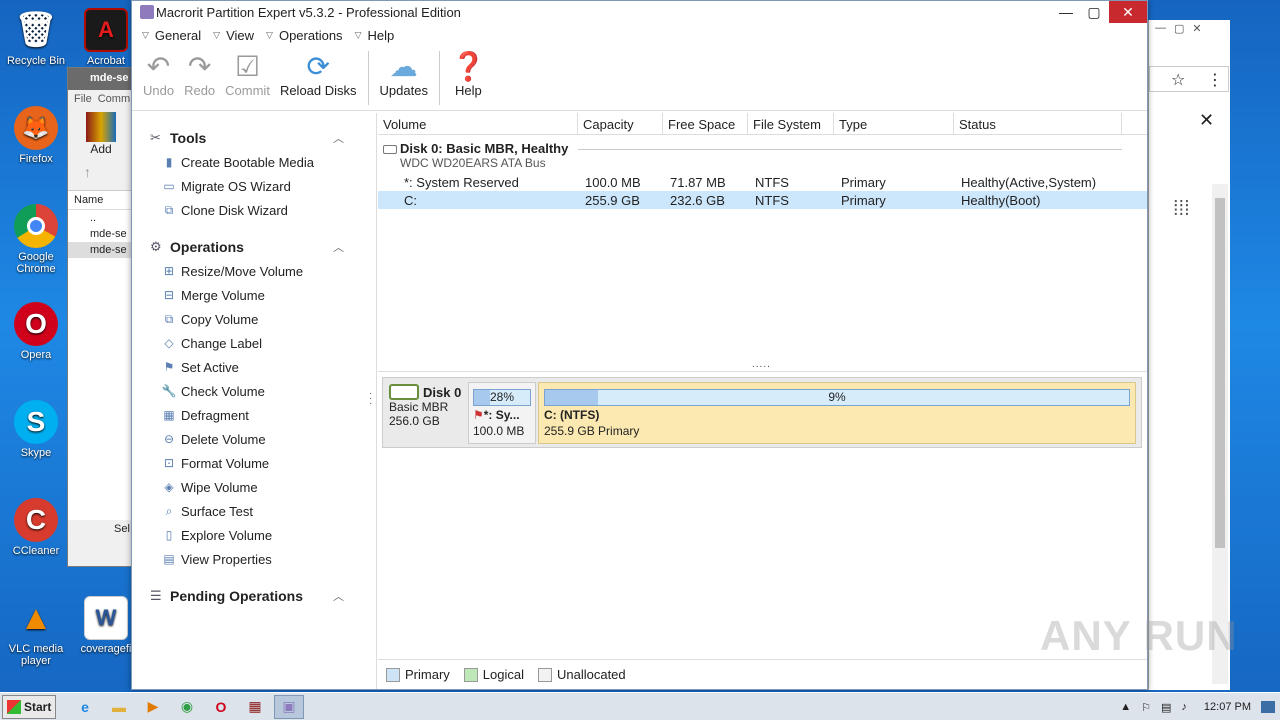 Image resolution: width=1280 pixels, height=720 pixels. Describe the element at coordinates (1146, 707) in the screenshot. I see `flag-icon: ⚐` at that location.